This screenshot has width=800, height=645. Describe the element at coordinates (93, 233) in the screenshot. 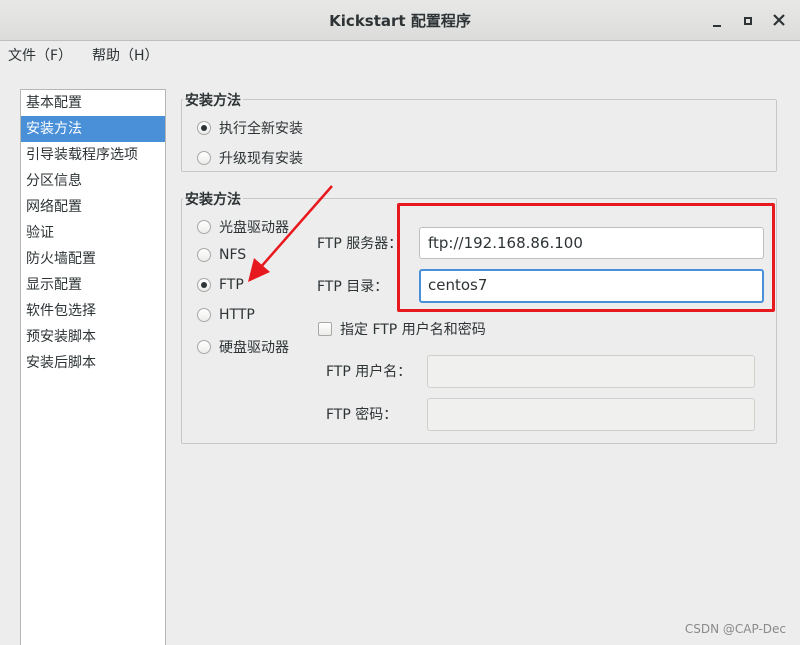

I see `sidebar-item-authentication: 验证` at that location.